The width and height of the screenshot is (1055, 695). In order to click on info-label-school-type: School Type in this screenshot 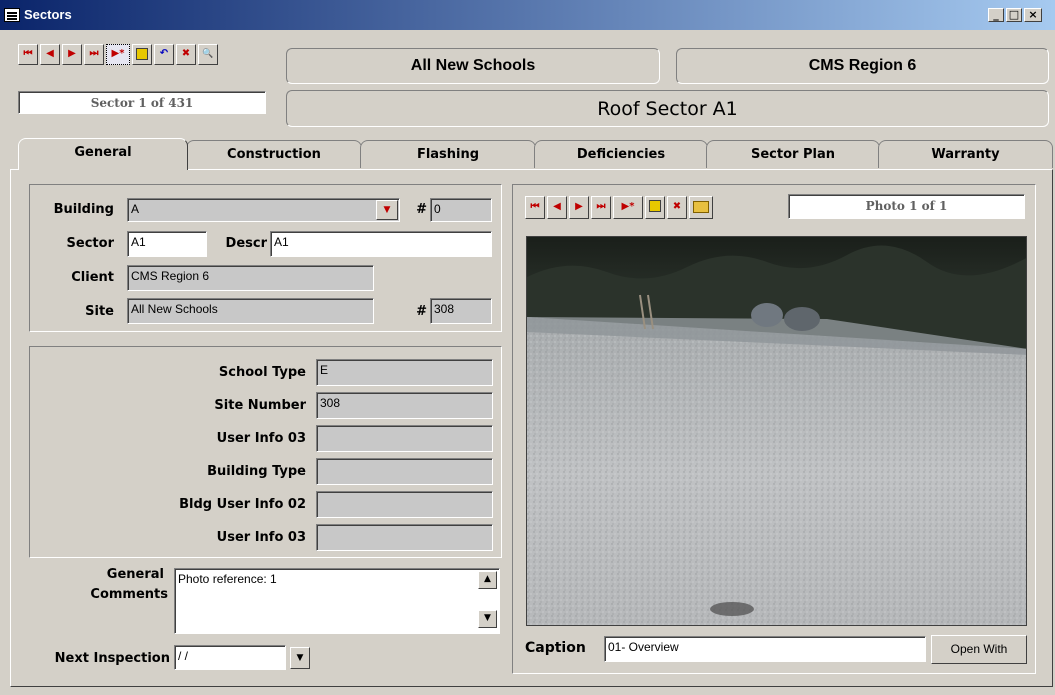, I will do `click(262, 372)`.